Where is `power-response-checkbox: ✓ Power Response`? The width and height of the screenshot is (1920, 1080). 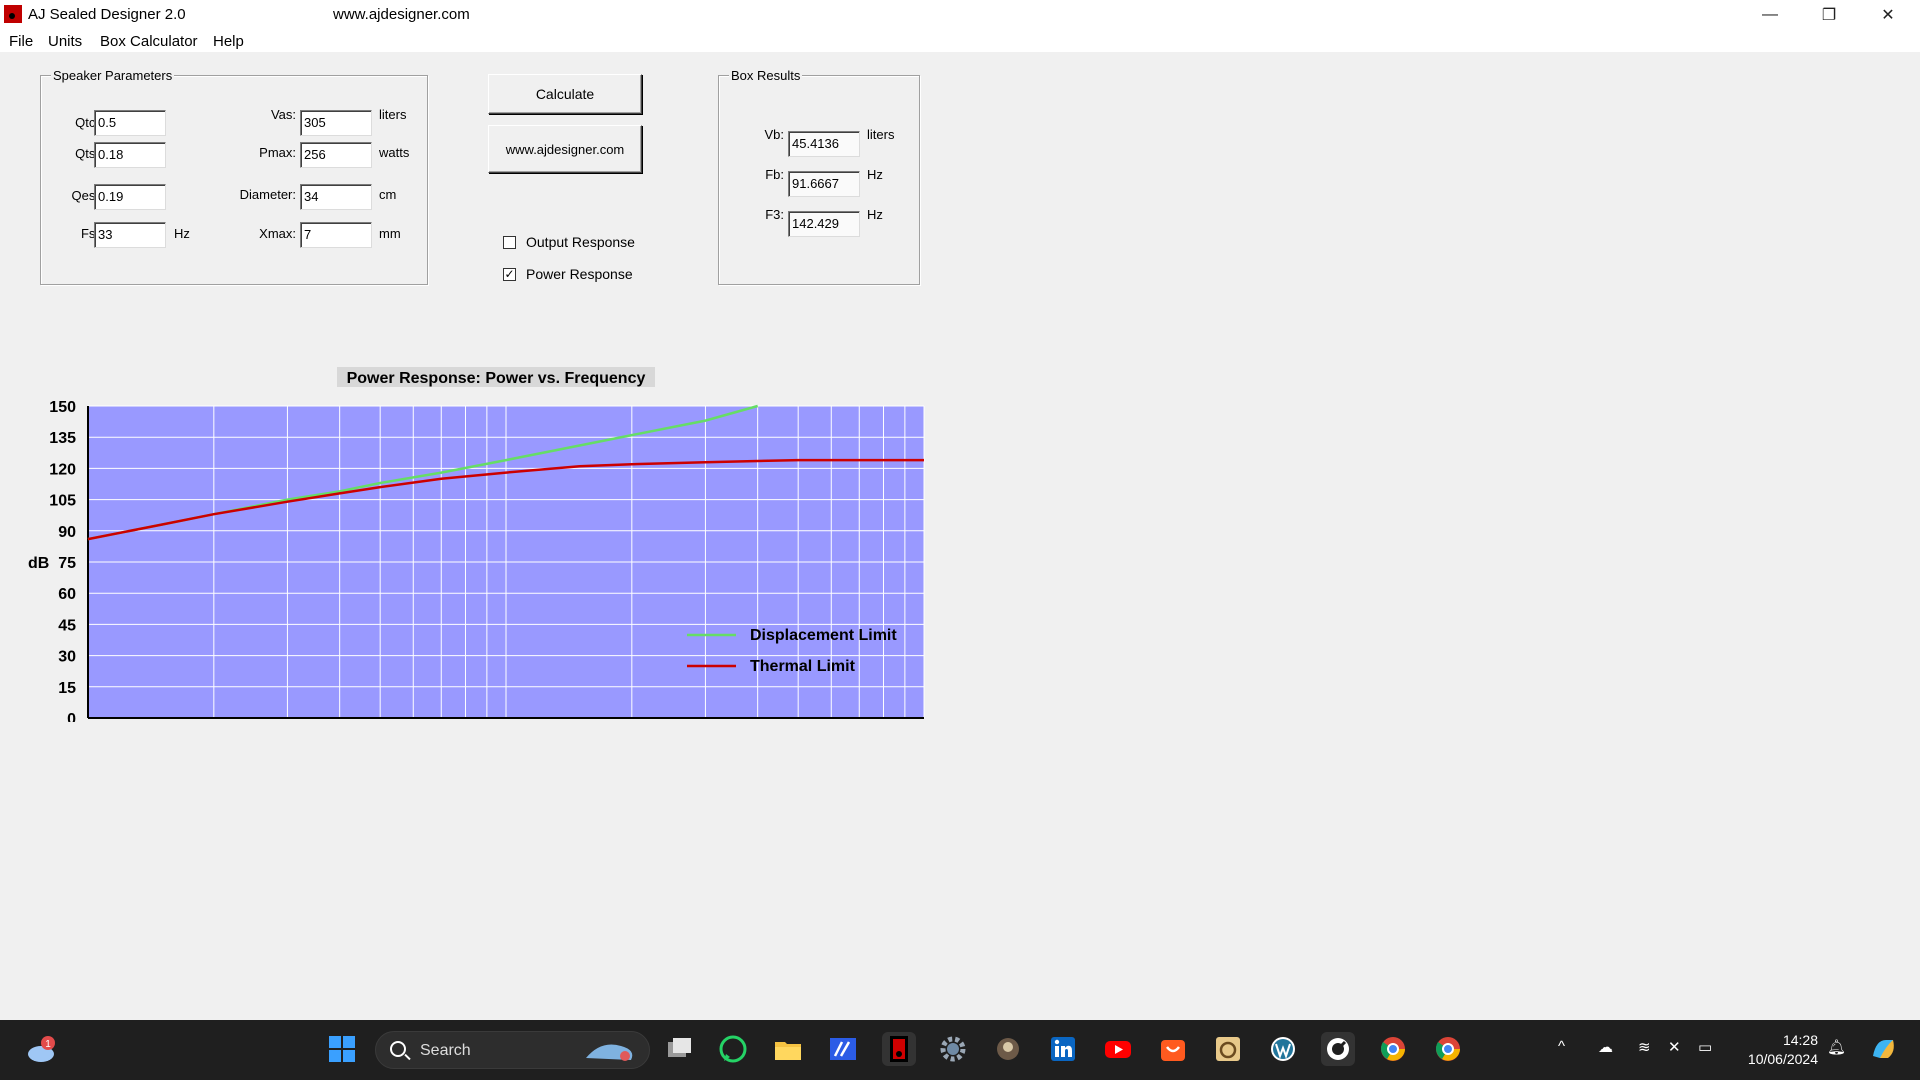 power-response-checkbox: ✓ Power Response is located at coordinates (568, 274).